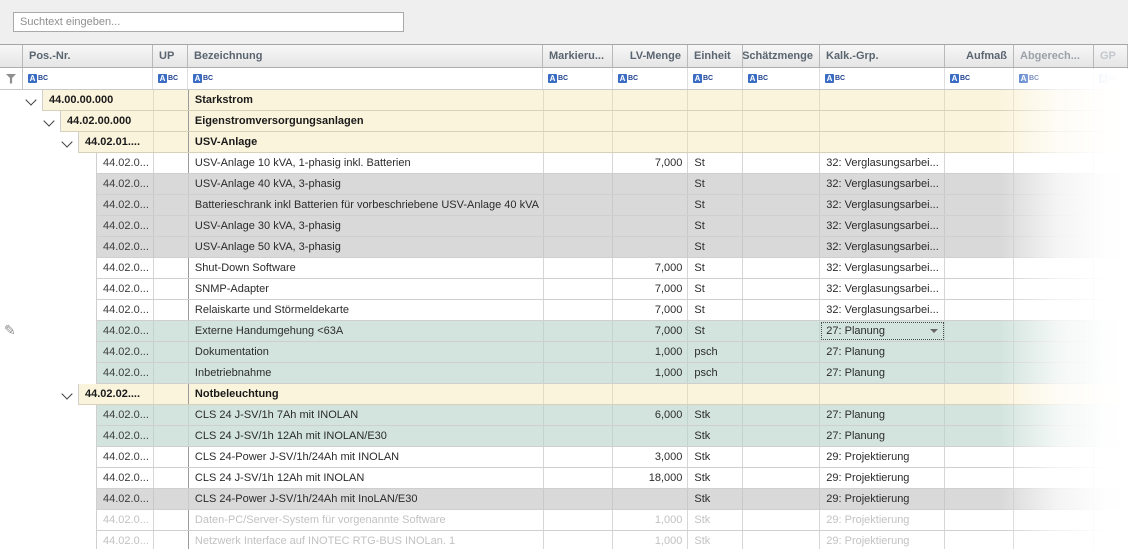 This screenshot has height=549, width=1128. I want to click on group-row: 44.02.01.... USV-Anlage, so click(564, 142).